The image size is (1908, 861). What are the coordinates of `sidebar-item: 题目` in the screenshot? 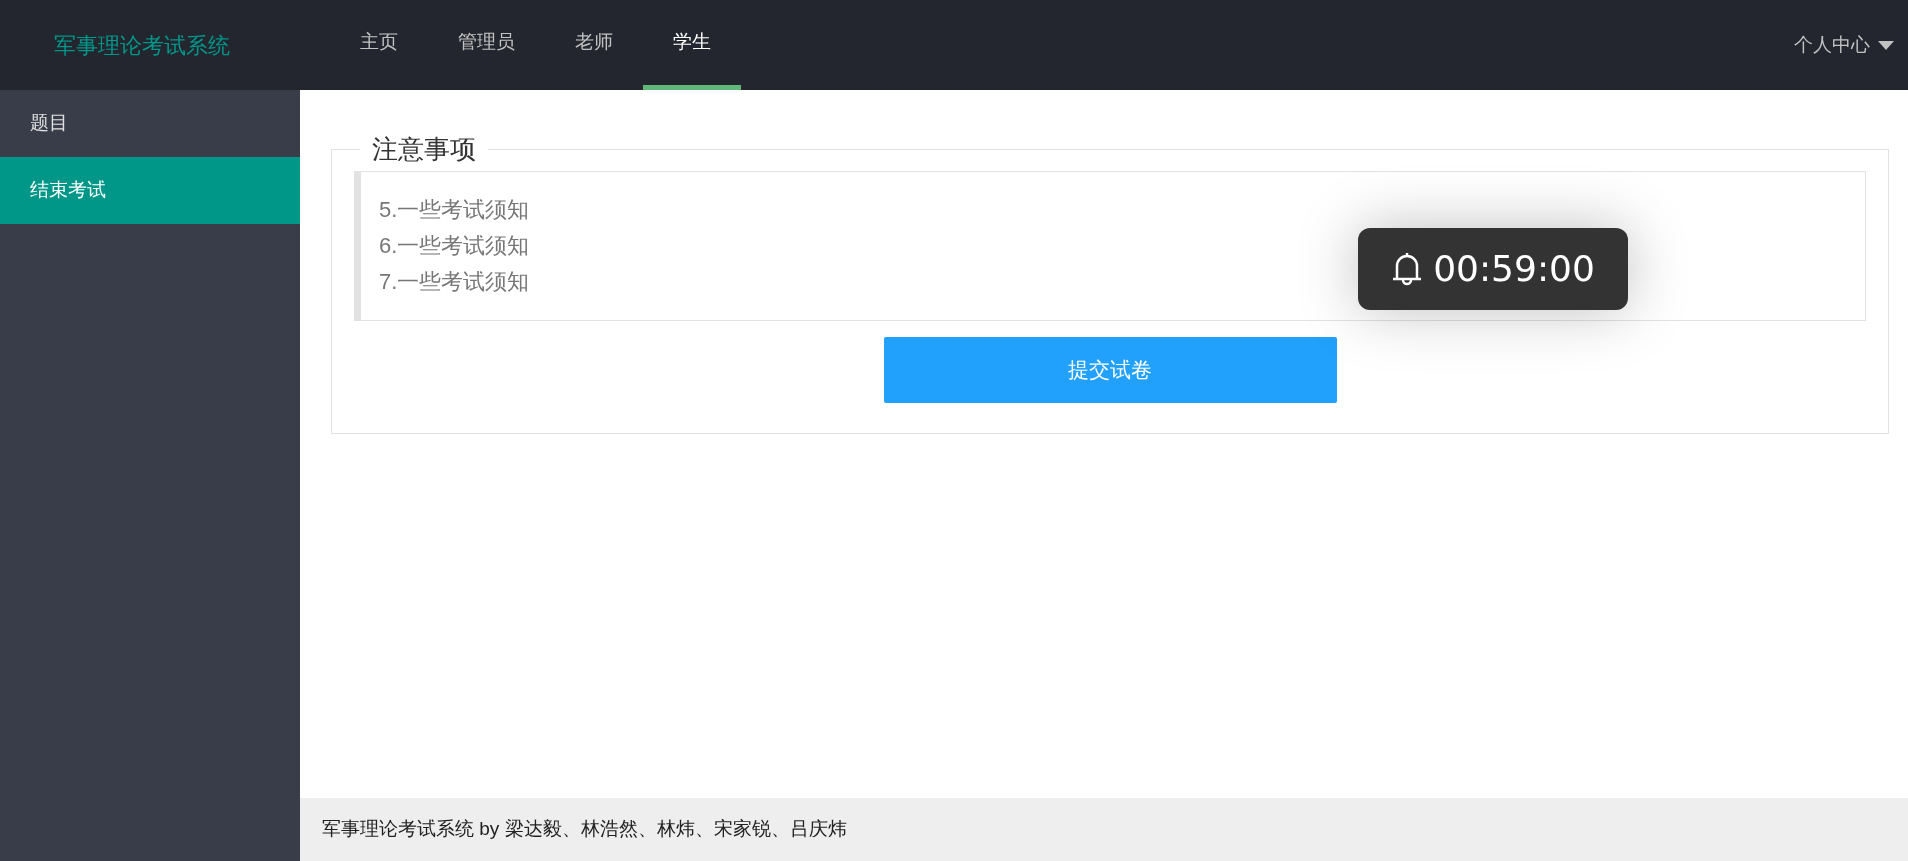 It's located at (150, 123).